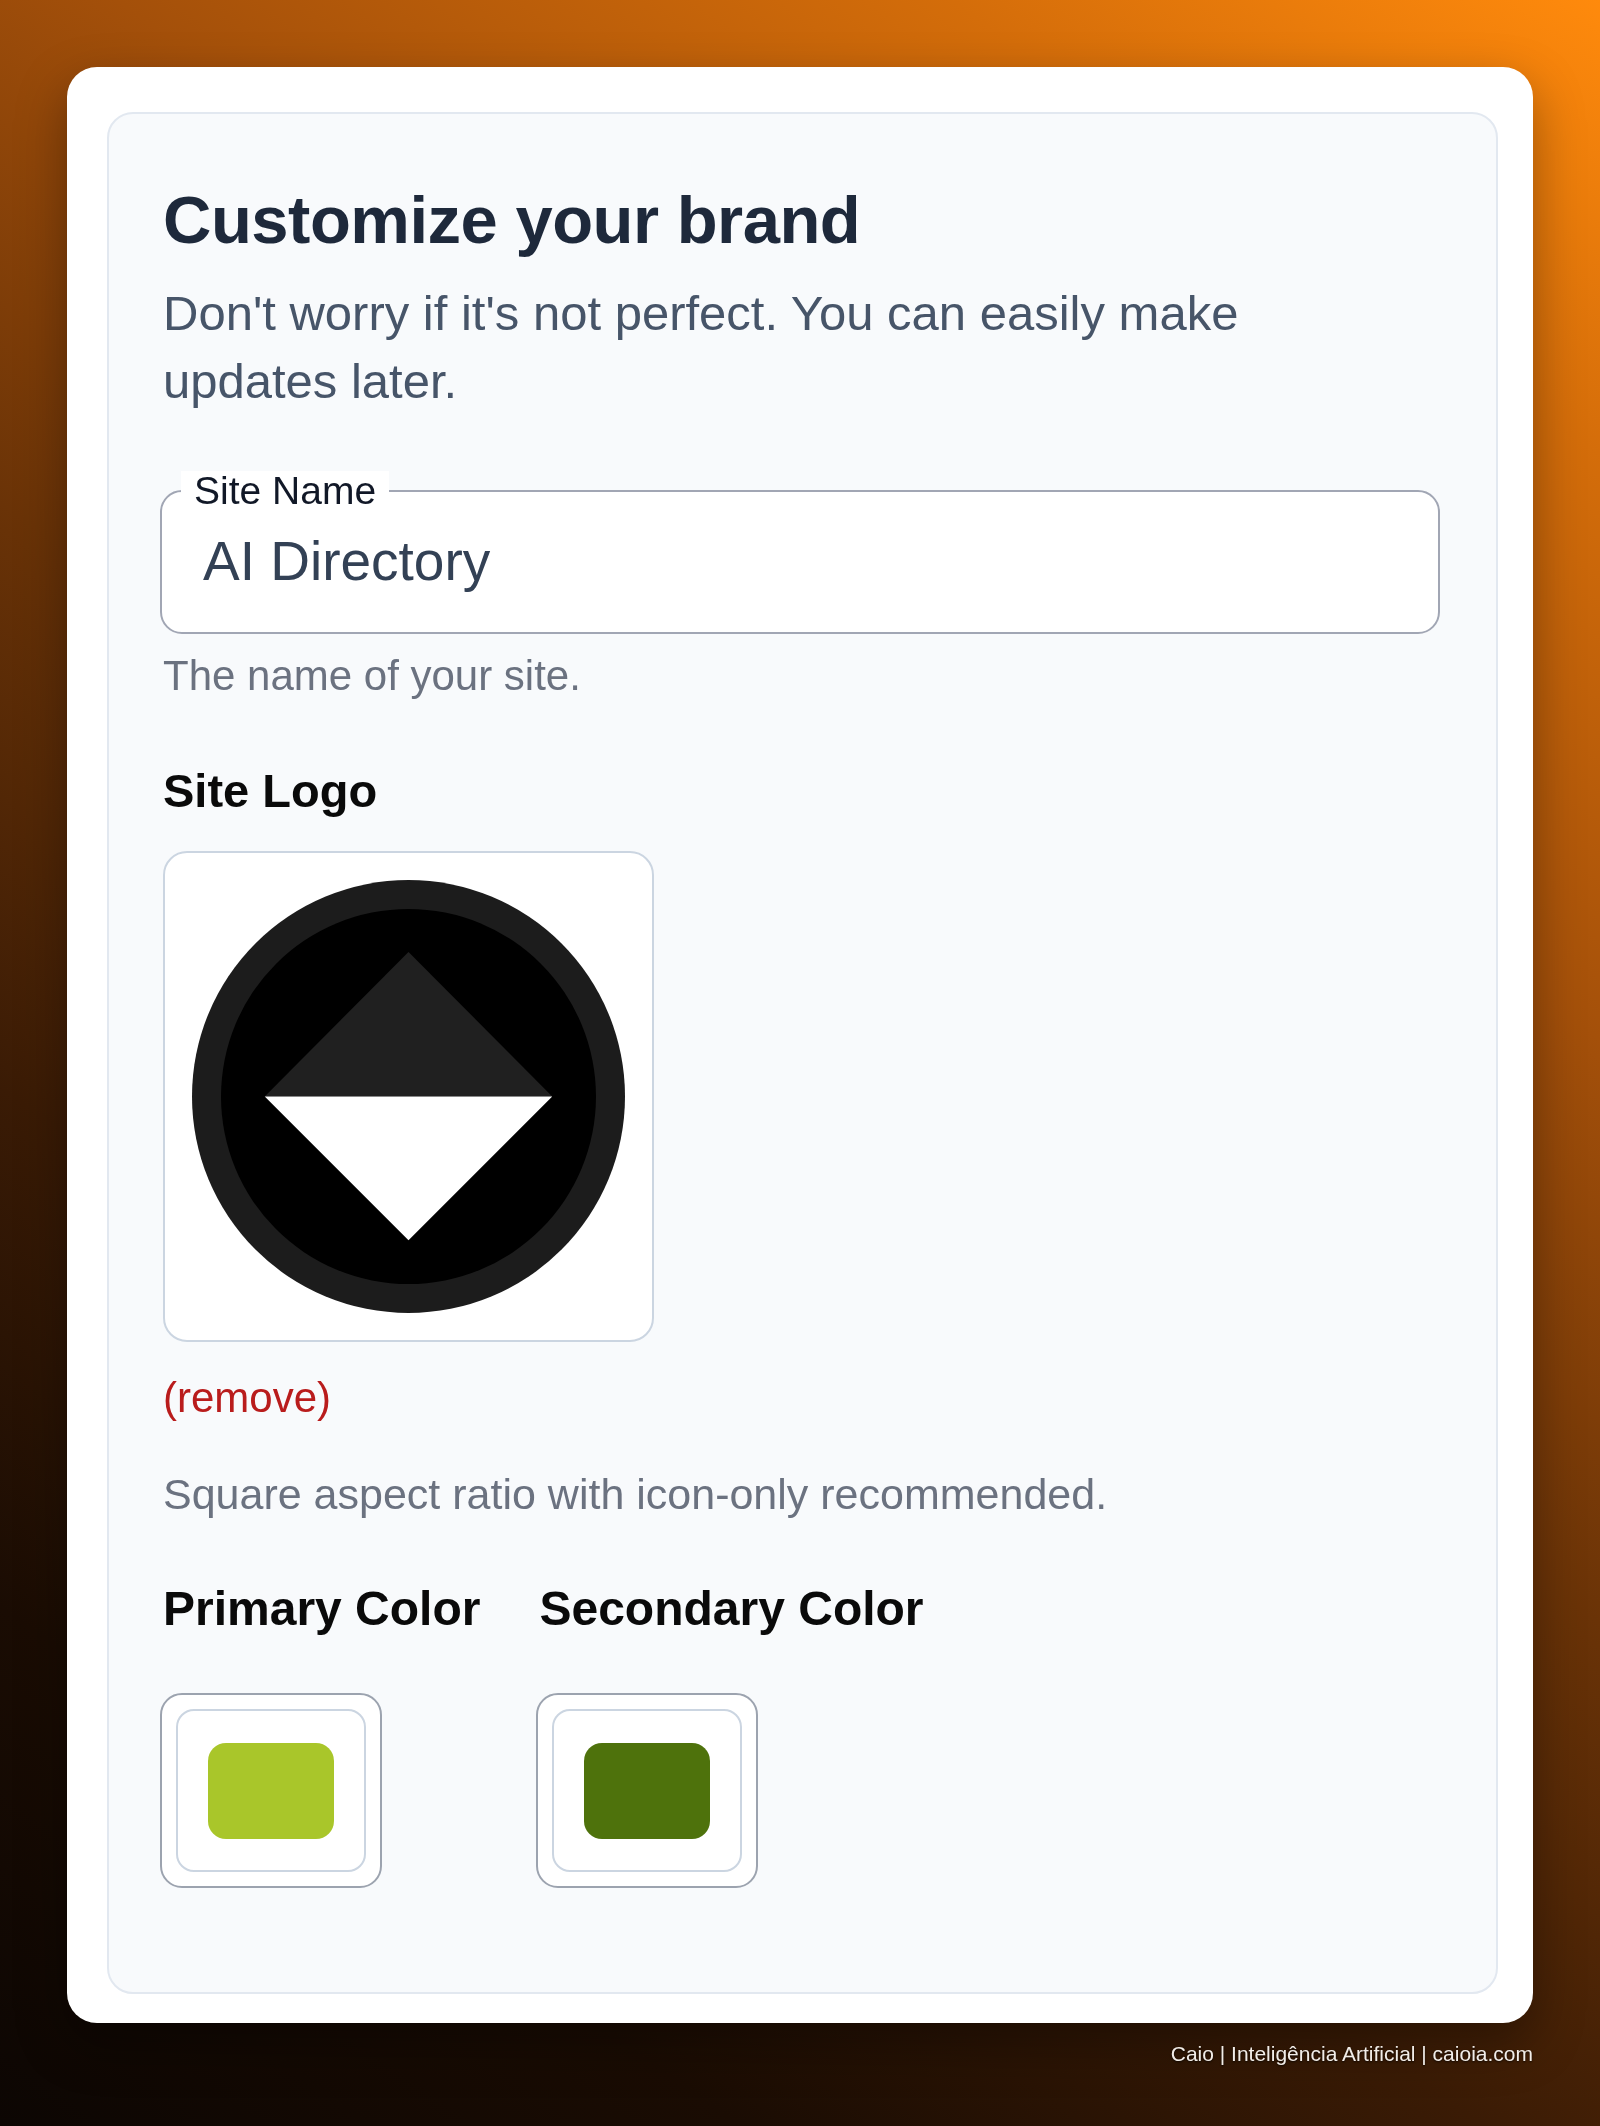 The width and height of the screenshot is (1600, 2126). Describe the element at coordinates (800, 552) in the screenshot. I see `site-name-field: Site Name AI Directory` at that location.